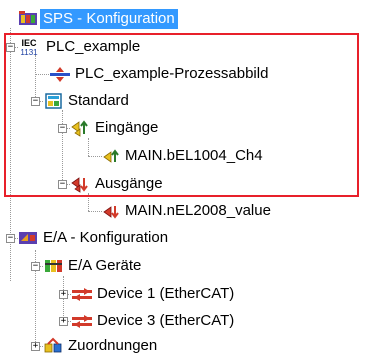 Image resolution: width=366 pixels, height=358 pixels. What do you see at coordinates (29, 52) in the screenshot?
I see `svg-text: 1131` at bounding box center [29, 52].